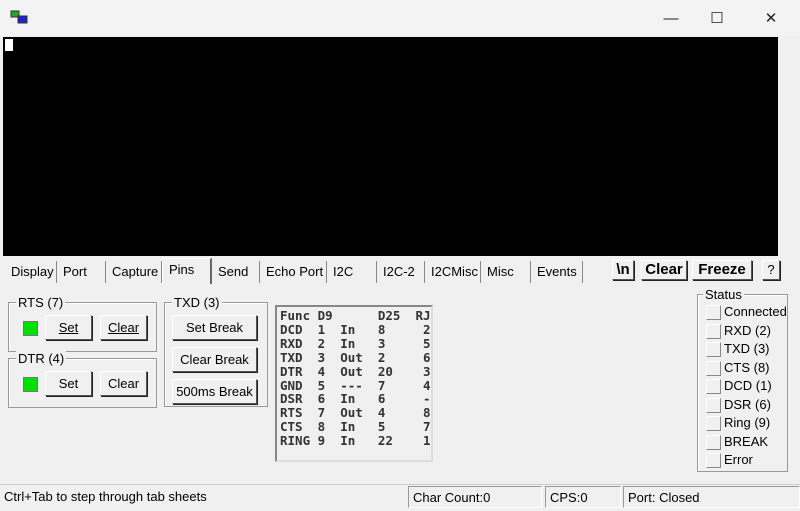  Describe the element at coordinates (747, 422) in the screenshot. I see `status-item-label: Ring (9)` at that location.